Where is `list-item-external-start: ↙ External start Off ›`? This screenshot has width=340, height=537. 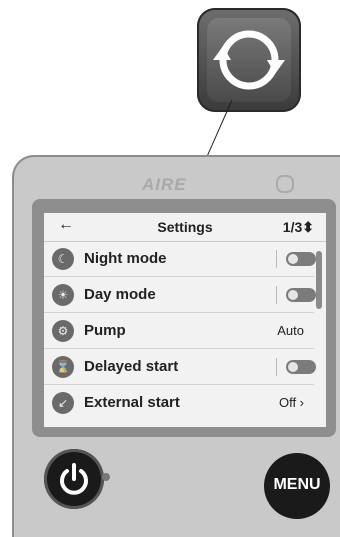
list-item-external-start: ↙ External start Off › is located at coordinates (179, 403).